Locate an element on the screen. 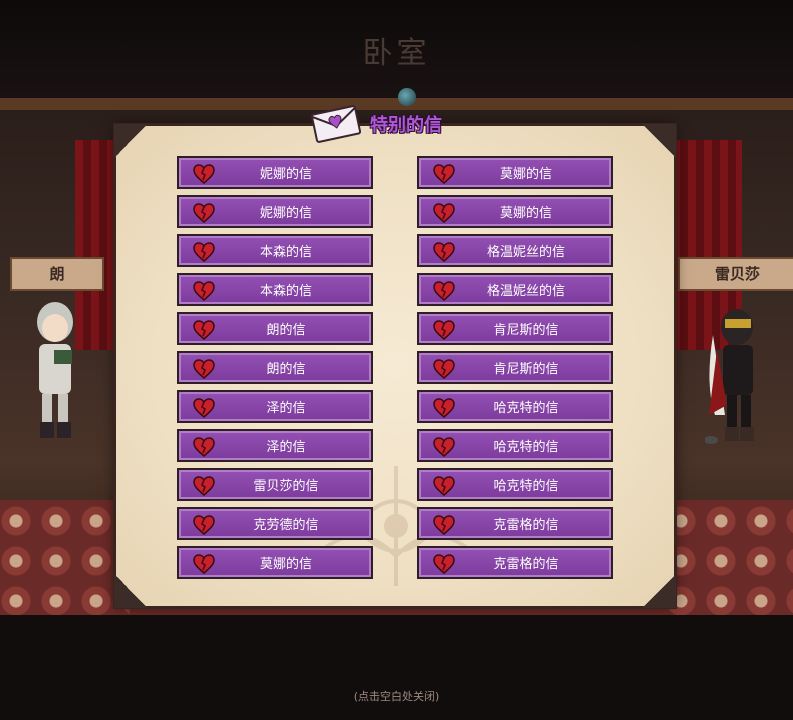  carpet-right is located at coordinates (729, 560).